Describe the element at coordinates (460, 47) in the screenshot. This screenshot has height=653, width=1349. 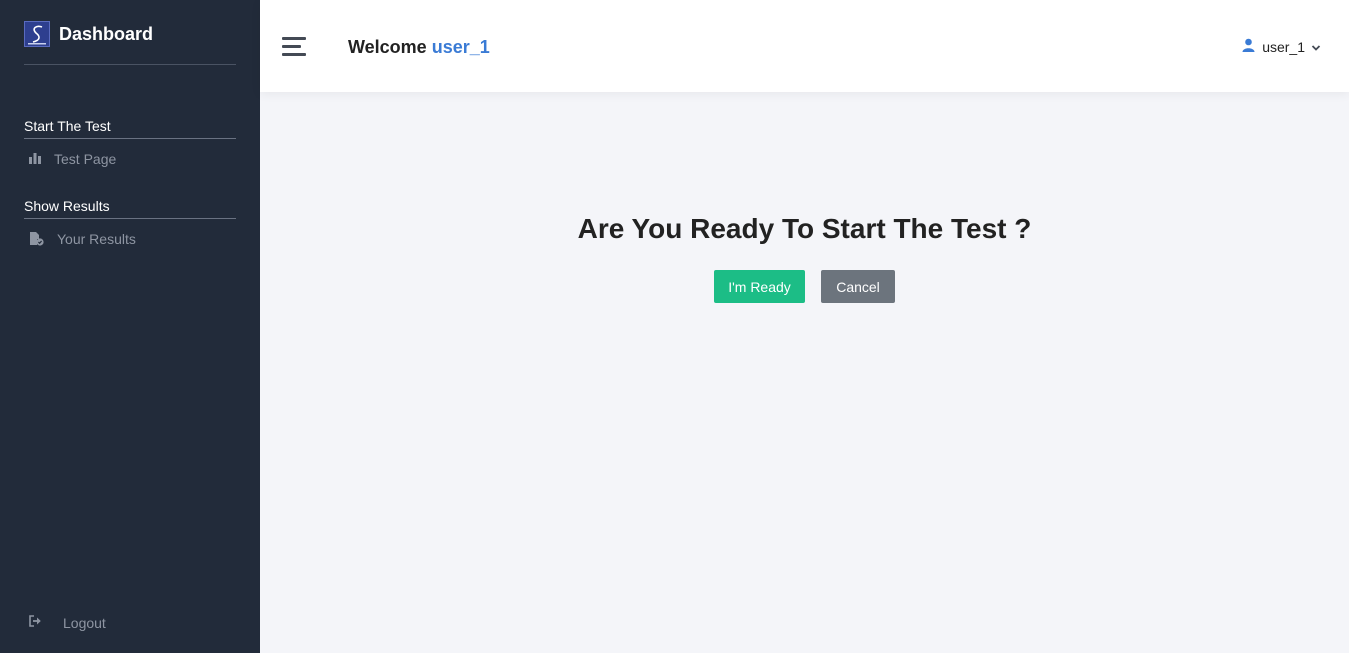
I see `welcome-username: user_1` at that location.